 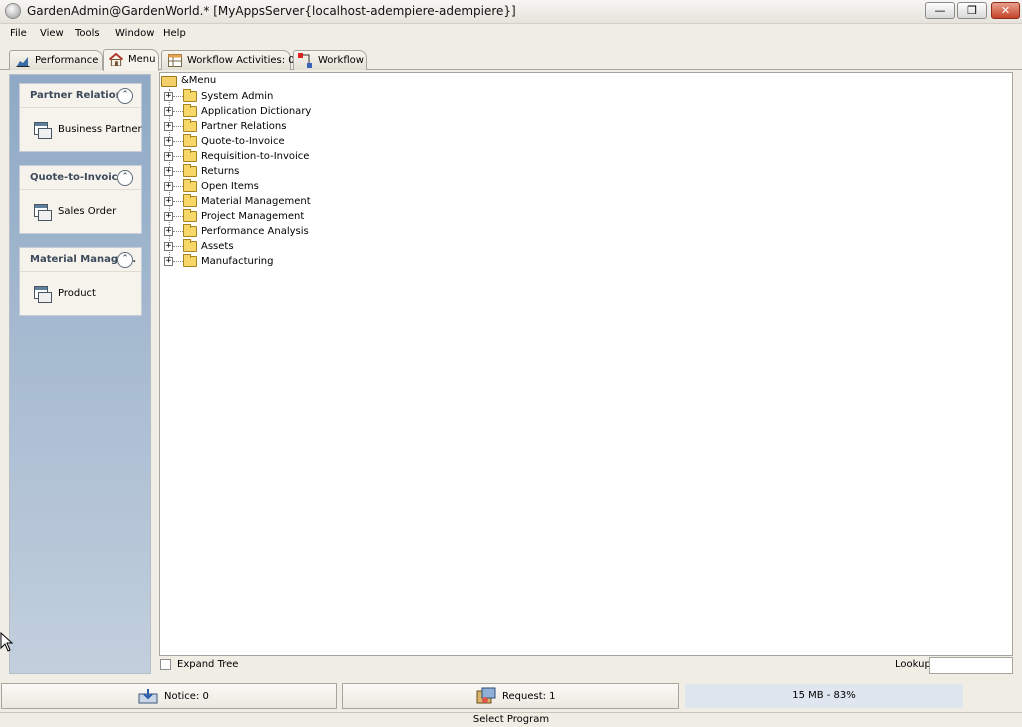 What do you see at coordinates (971, 665) in the screenshot?
I see `lookup-input` at bounding box center [971, 665].